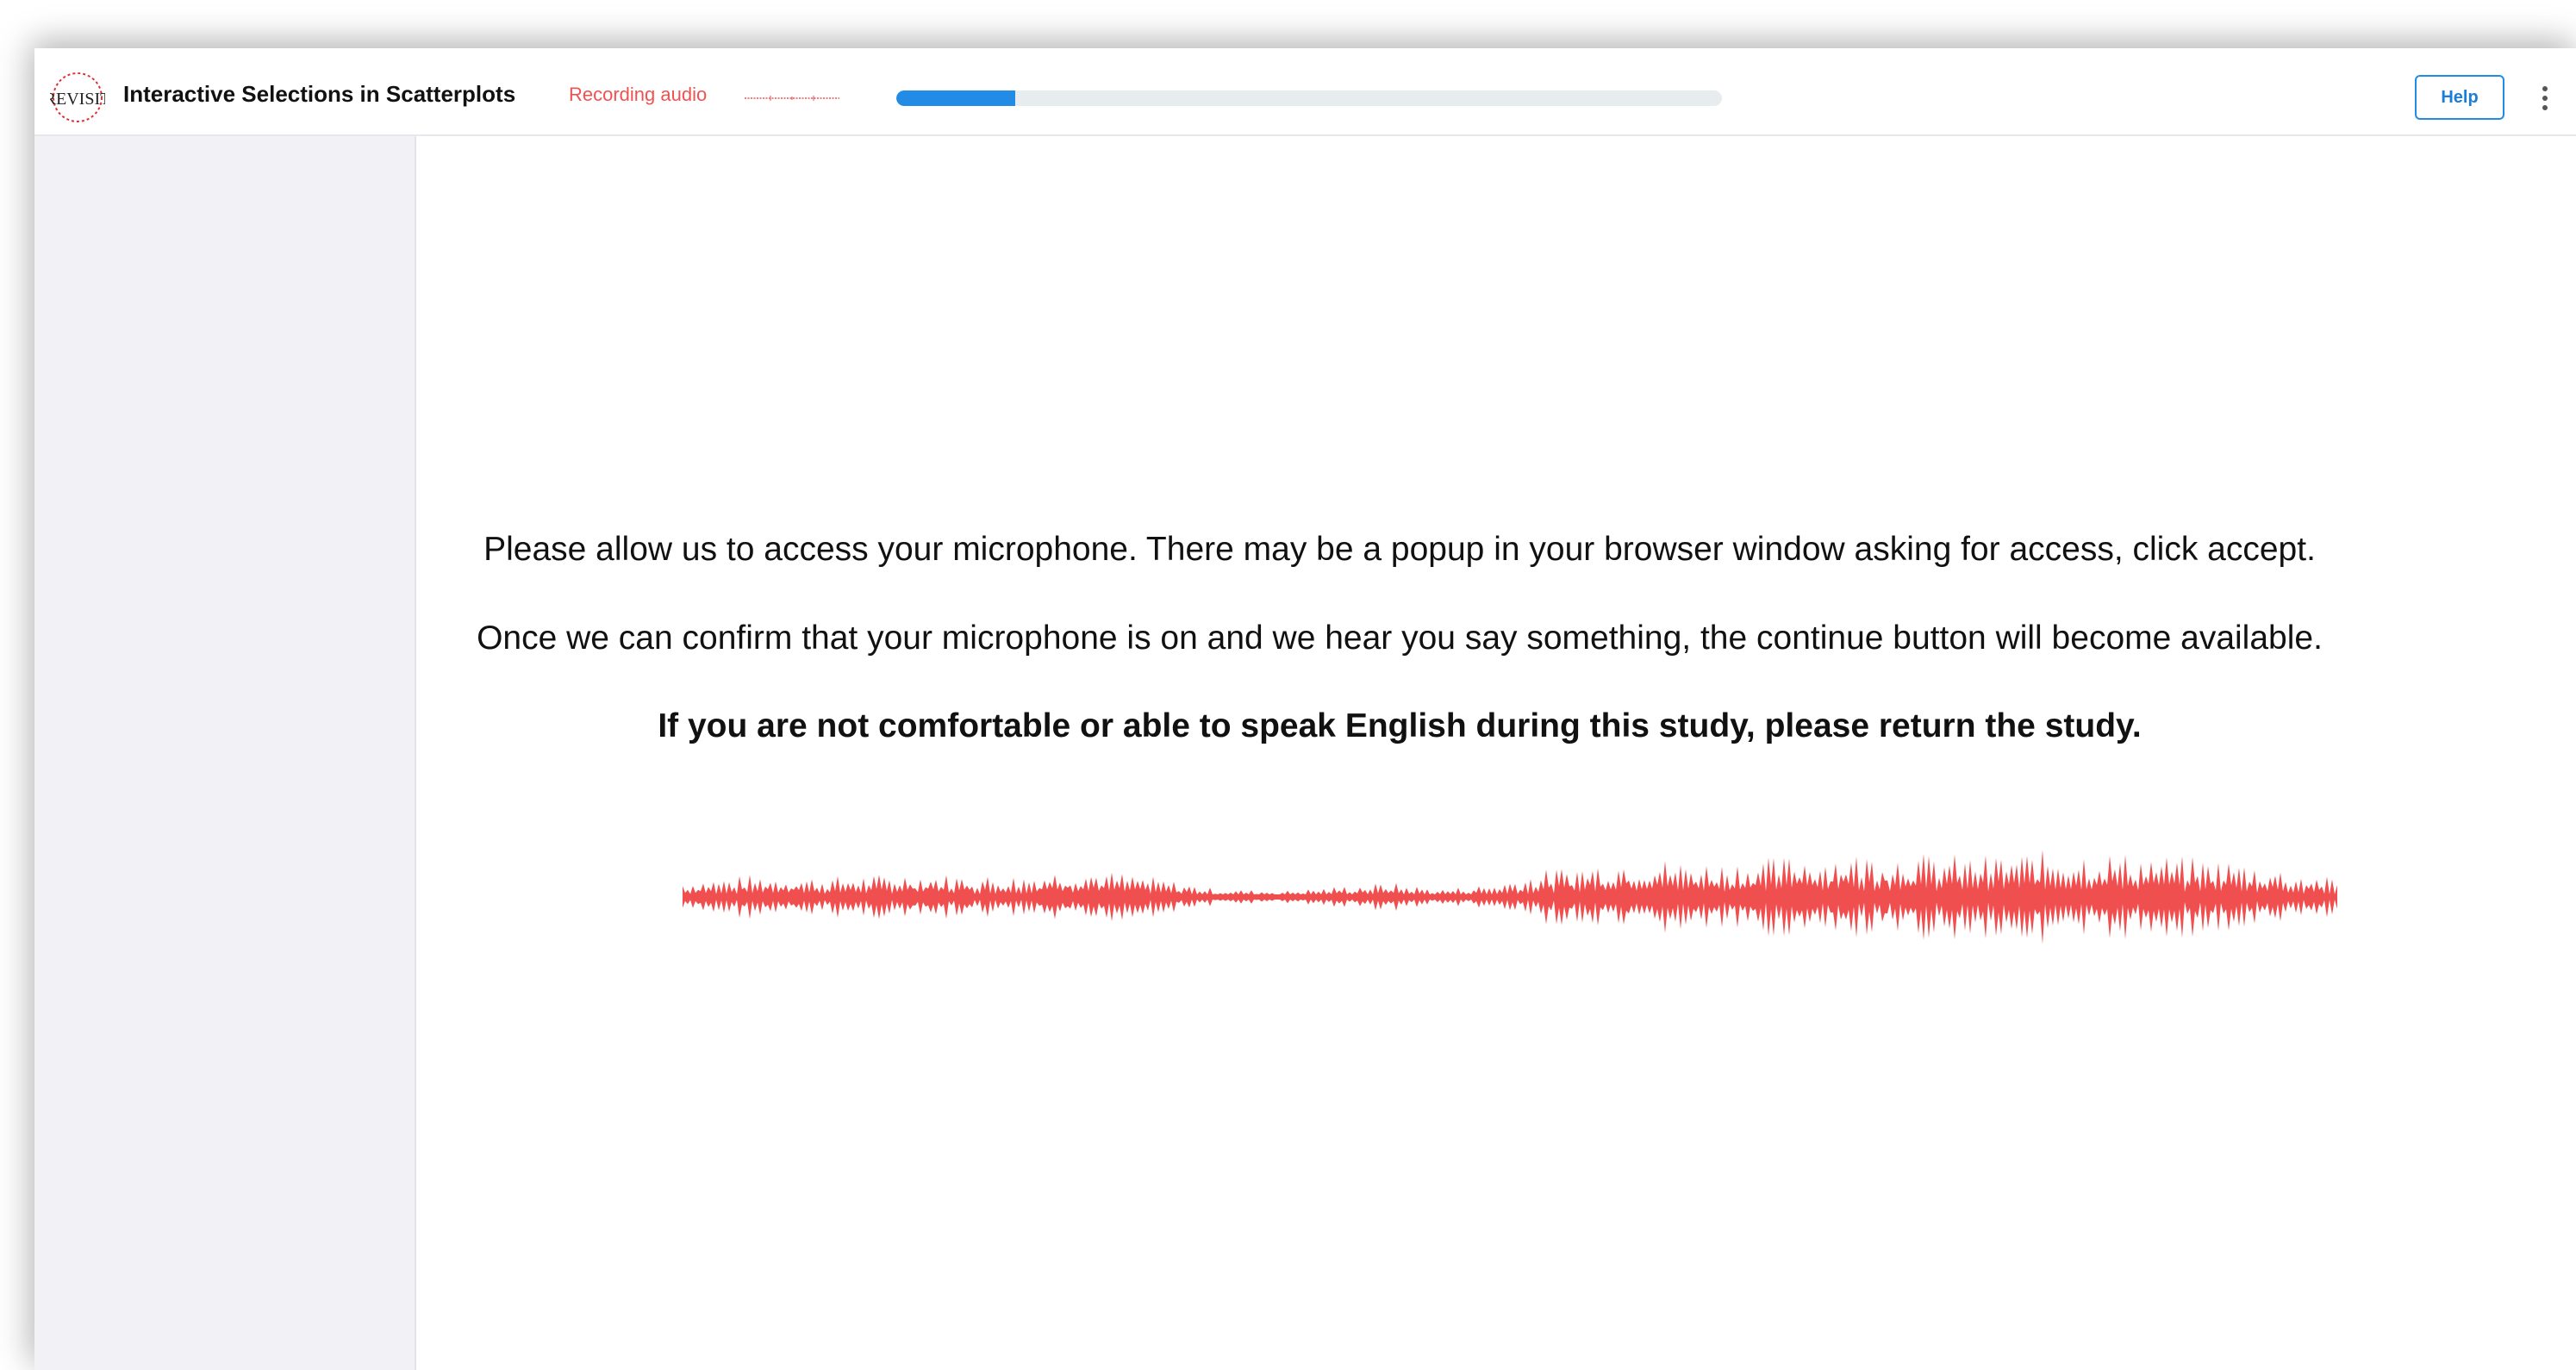 The image size is (2576, 1370). What do you see at coordinates (792, 99) in the screenshot?
I see `mini-waveform-icon` at bounding box center [792, 99].